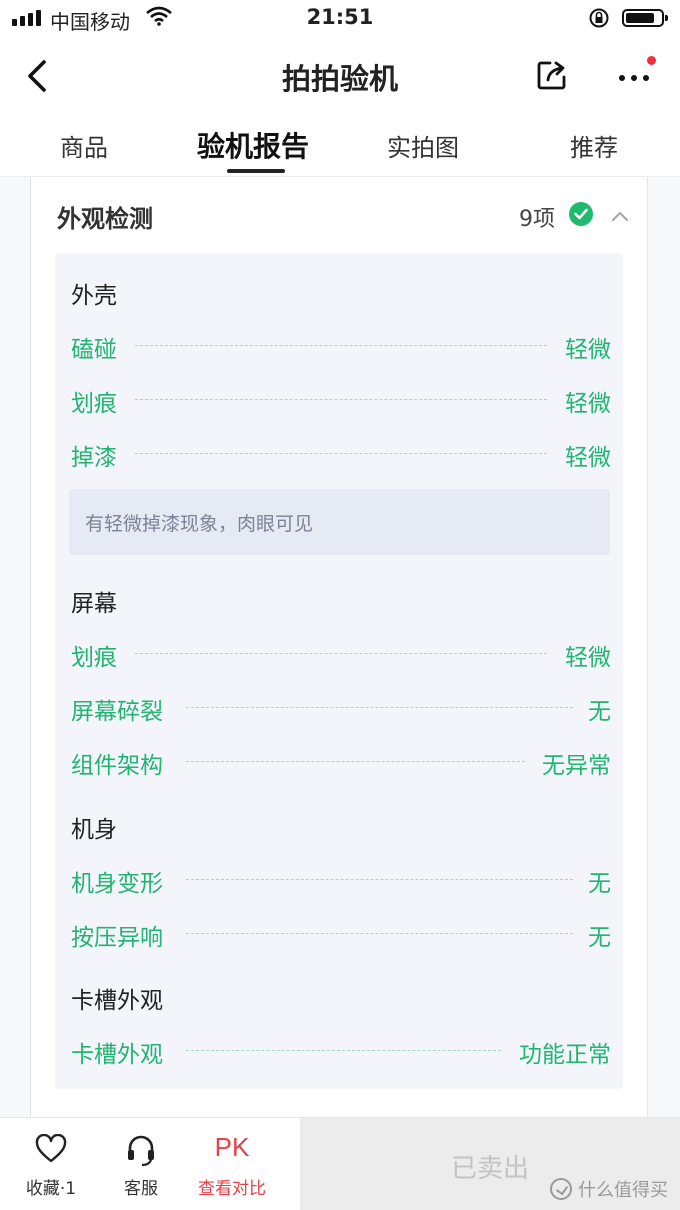  Describe the element at coordinates (117, 938) in the screenshot. I see `row-label: 按压异响` at that location.